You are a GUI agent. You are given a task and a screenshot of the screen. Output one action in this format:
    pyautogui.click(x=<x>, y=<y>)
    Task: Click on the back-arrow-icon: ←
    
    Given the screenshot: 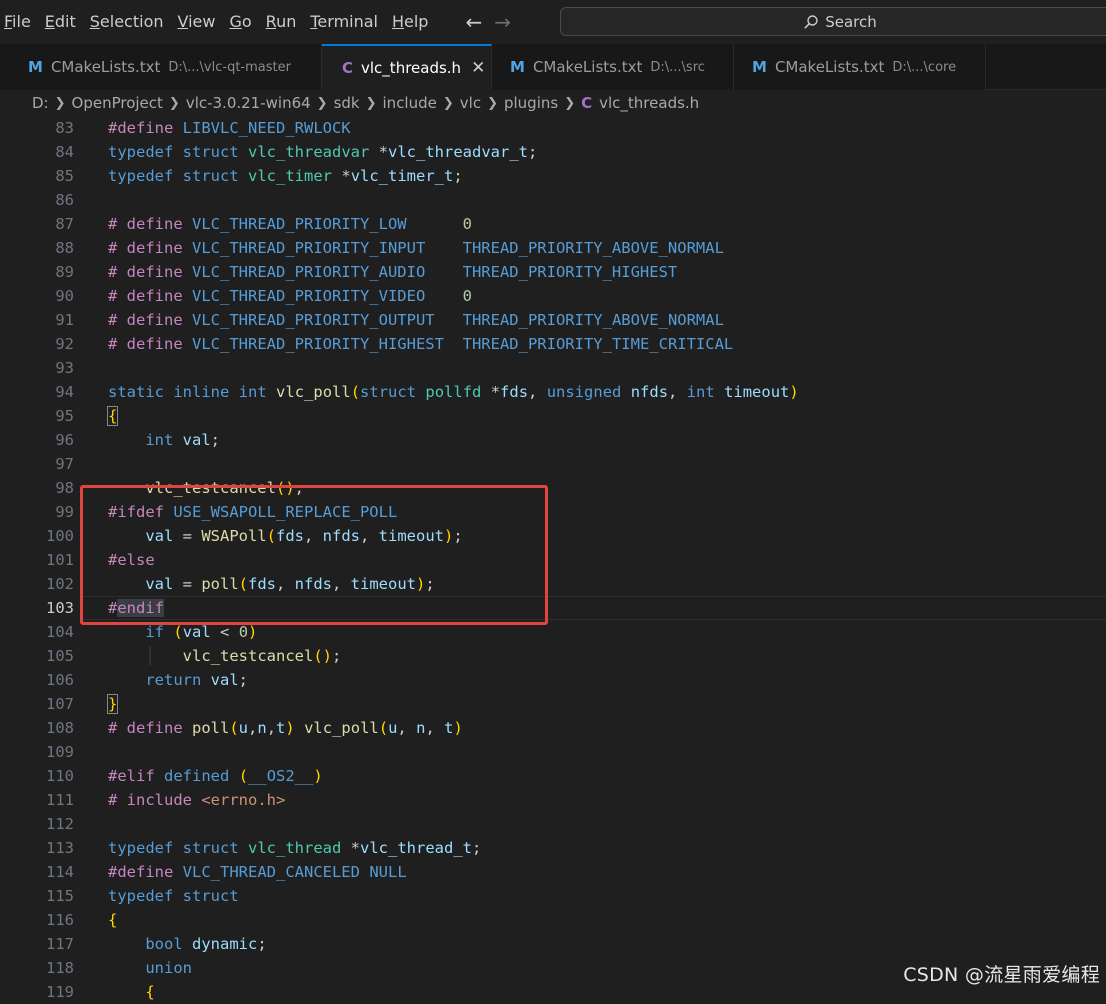 What is the action you would take?
    pyautogui.click(x=473, y=22)
    